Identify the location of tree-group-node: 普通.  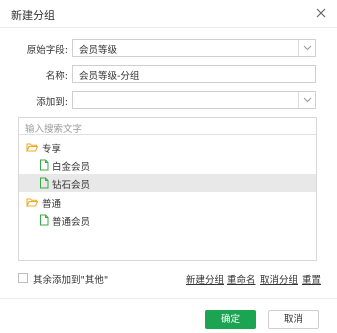
(167, 202).